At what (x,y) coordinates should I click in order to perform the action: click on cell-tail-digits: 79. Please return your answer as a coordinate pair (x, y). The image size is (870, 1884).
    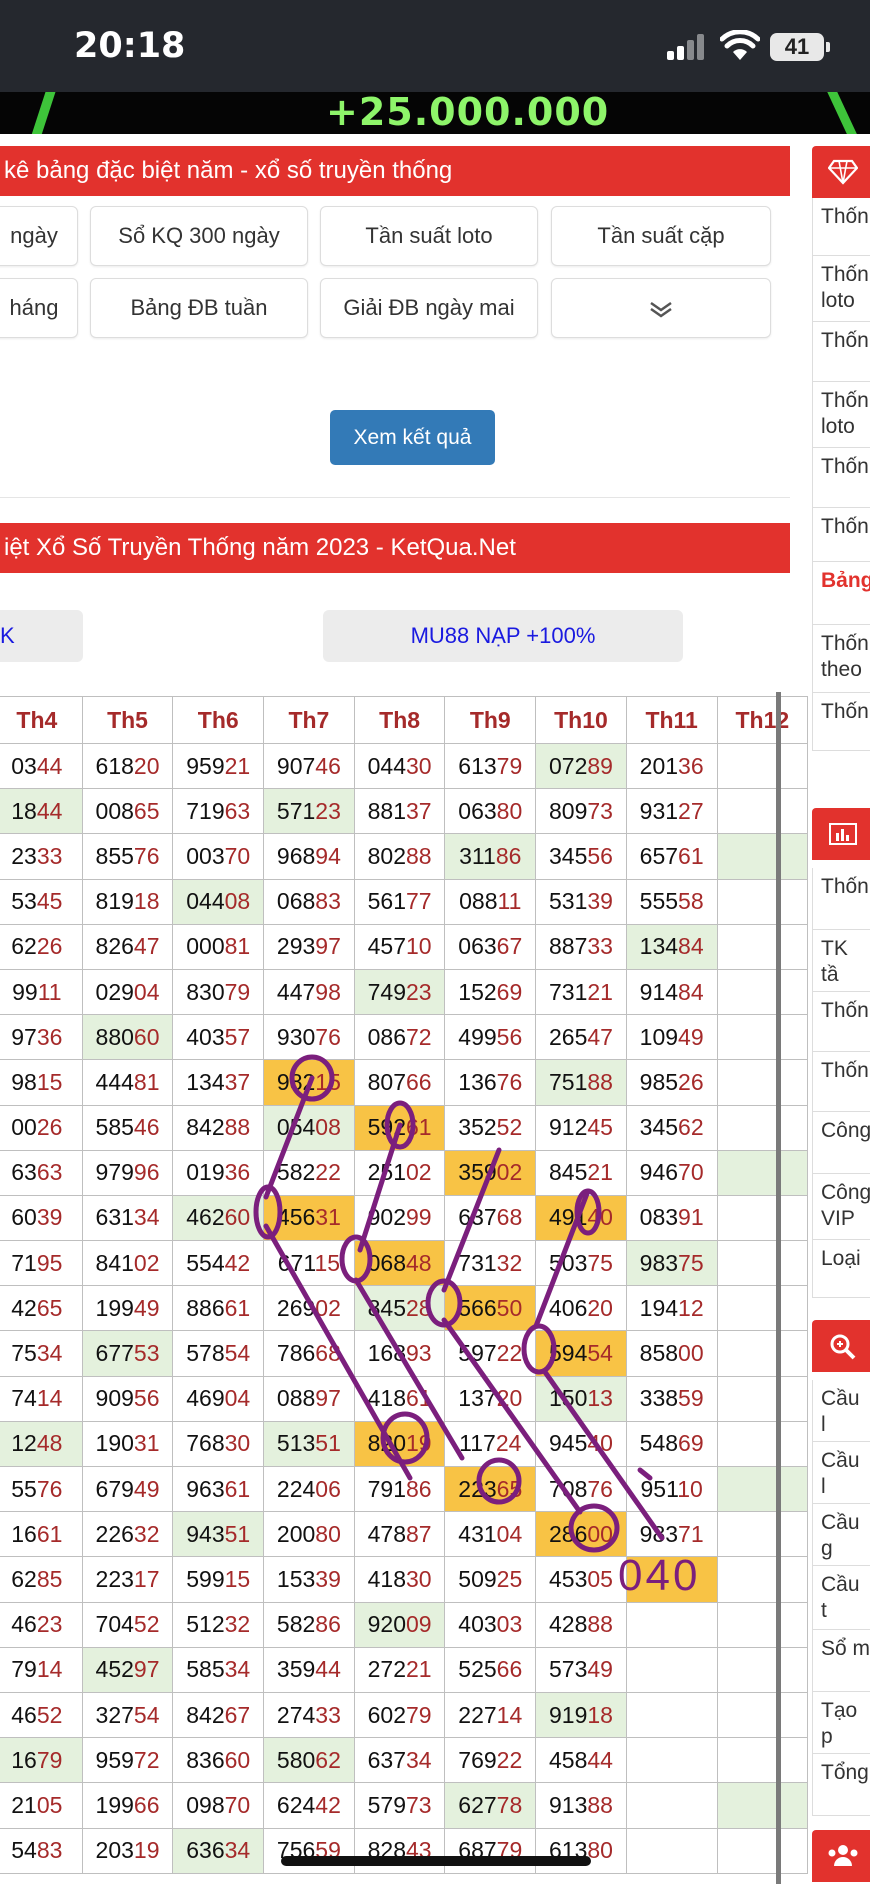
    Looking at the image, I should click on (509, 765).